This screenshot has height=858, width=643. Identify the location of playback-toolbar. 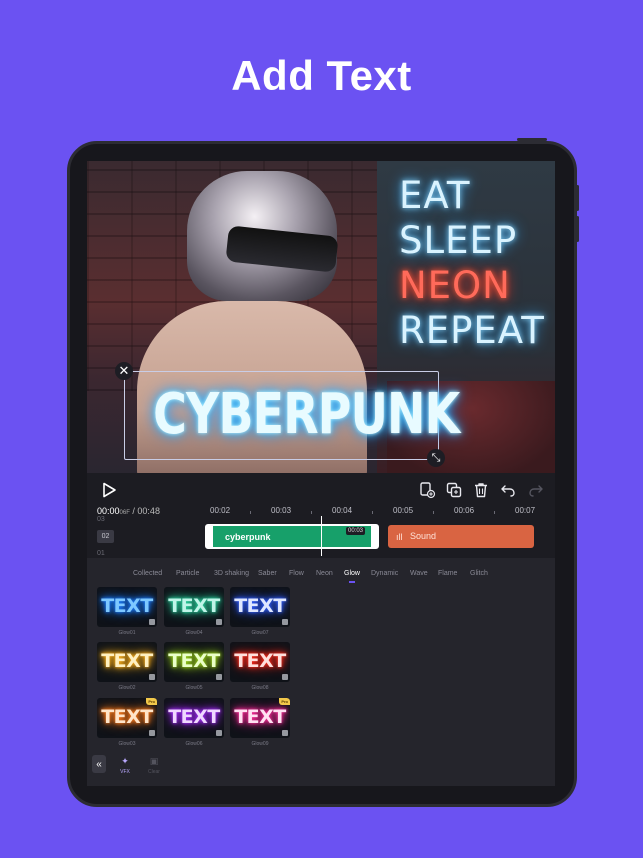
(321, 490).